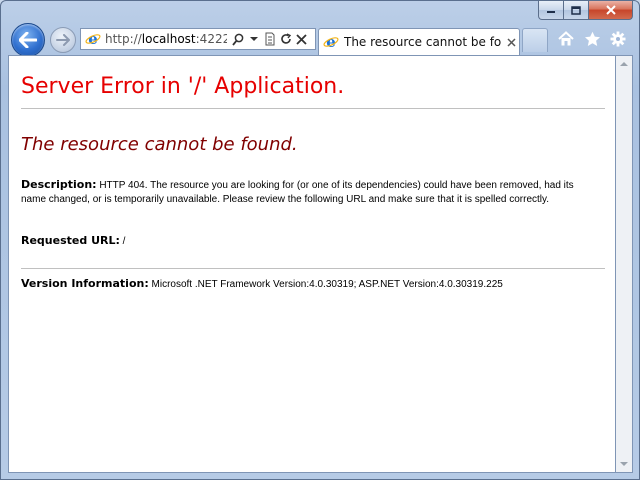  Describe the element at coordinates (313, 108) in the screenshot. I see `title-divider` at that location.